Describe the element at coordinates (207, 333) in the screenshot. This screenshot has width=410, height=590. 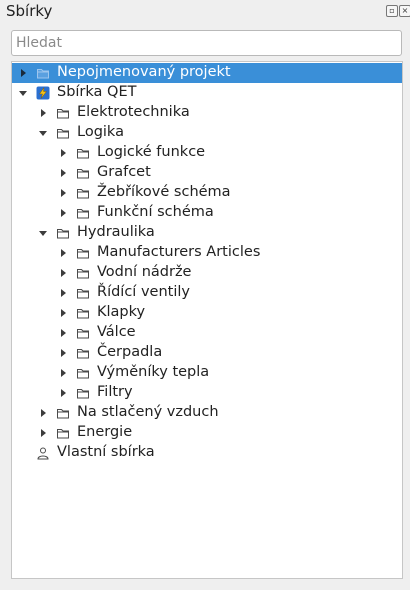
I see `tree-item: Válce` at that location.